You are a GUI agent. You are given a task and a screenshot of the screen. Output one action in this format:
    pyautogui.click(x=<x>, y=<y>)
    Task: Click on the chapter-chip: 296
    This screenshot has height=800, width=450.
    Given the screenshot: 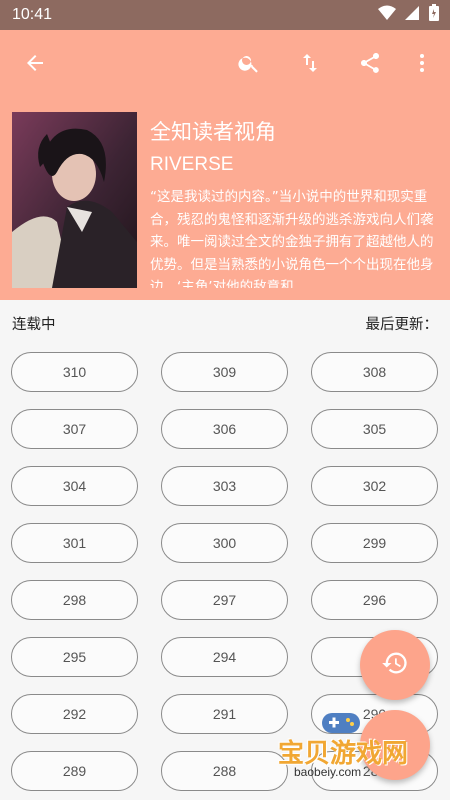 What is the action you would take?
    pyautogui.click(x=374, y=600)
    